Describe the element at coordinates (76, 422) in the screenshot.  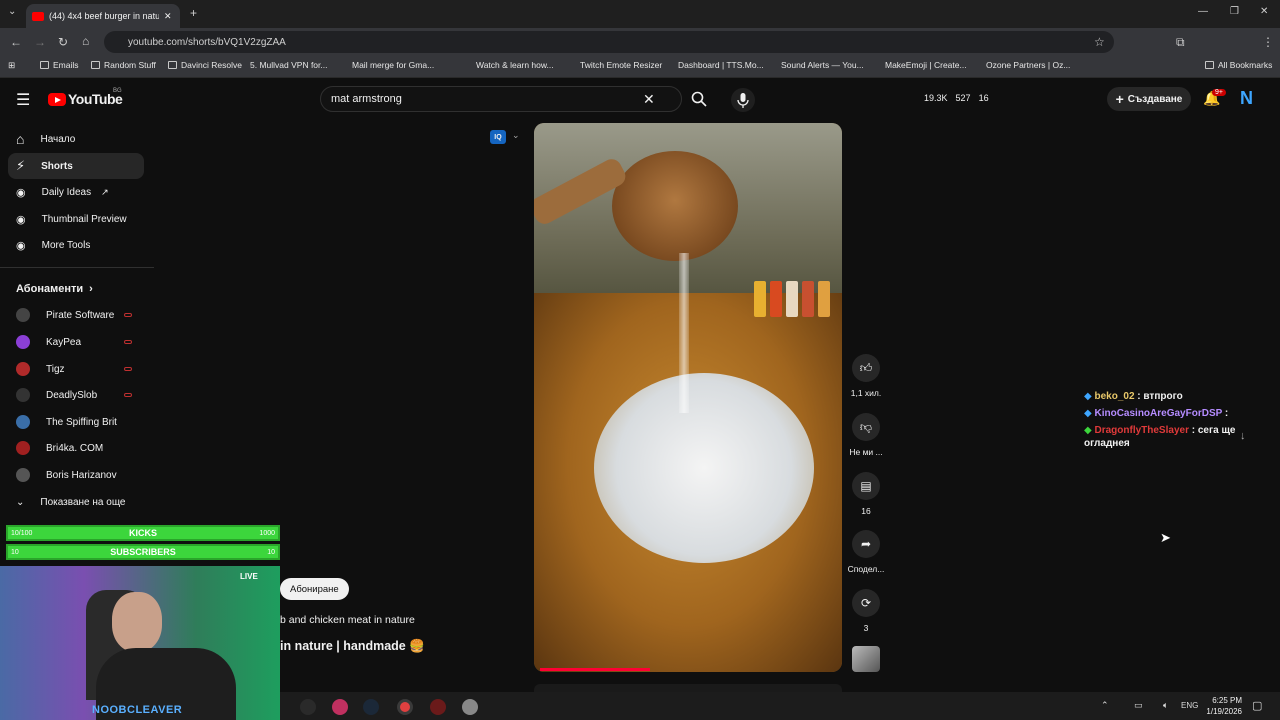
I see `subscription-item: The Spiffing Brit` at that location.